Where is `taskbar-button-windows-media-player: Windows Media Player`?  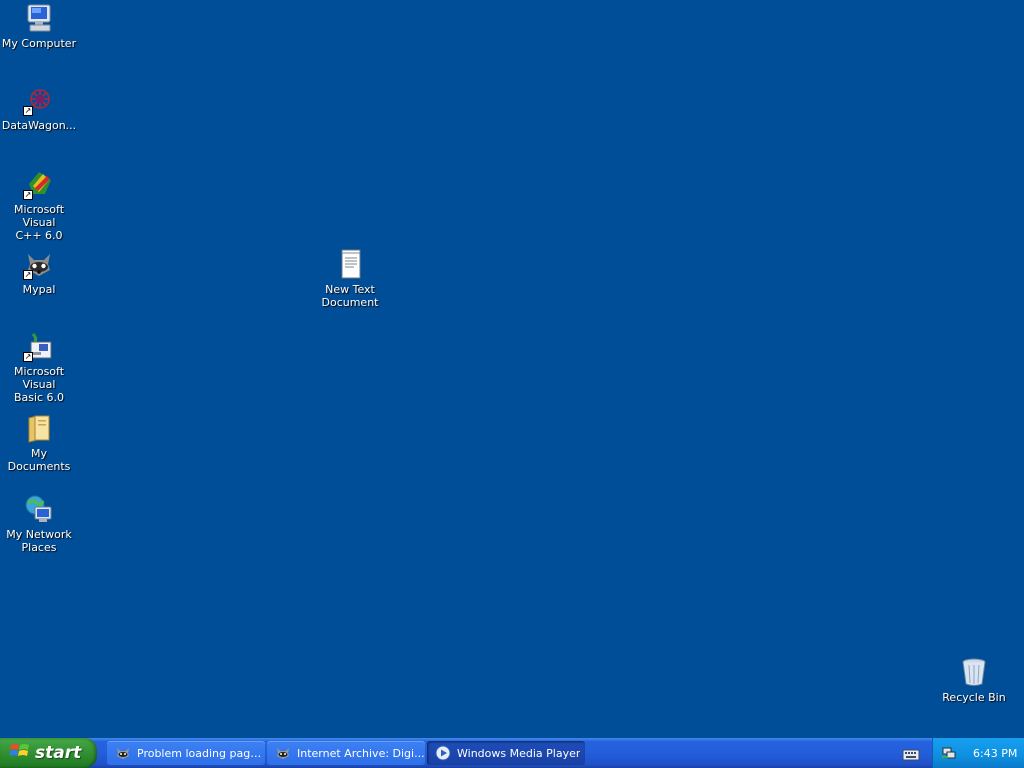
taskbar-button-windows-media-player: Windows Media Player is located at coordinates (506, 753).